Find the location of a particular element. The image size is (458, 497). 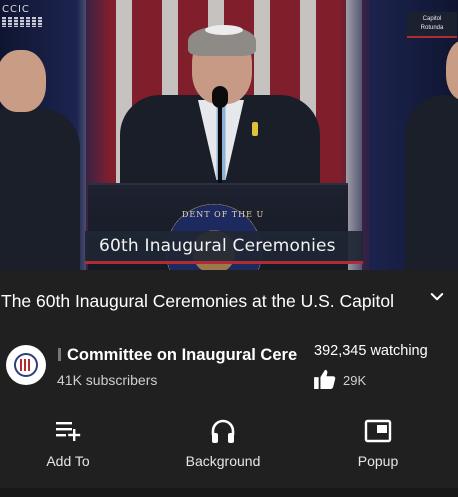

channel-seal-icon is located at coordinates (26, 365).